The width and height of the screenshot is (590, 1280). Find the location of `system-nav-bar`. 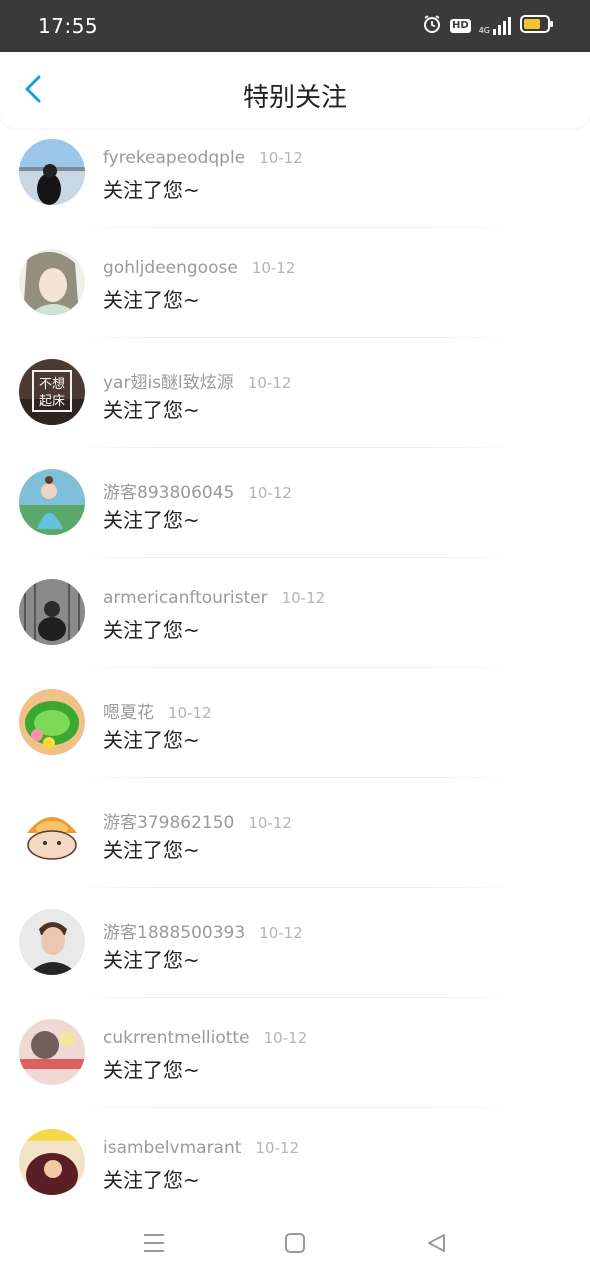

system-nav-bar is located at coordinates (295, 1245).